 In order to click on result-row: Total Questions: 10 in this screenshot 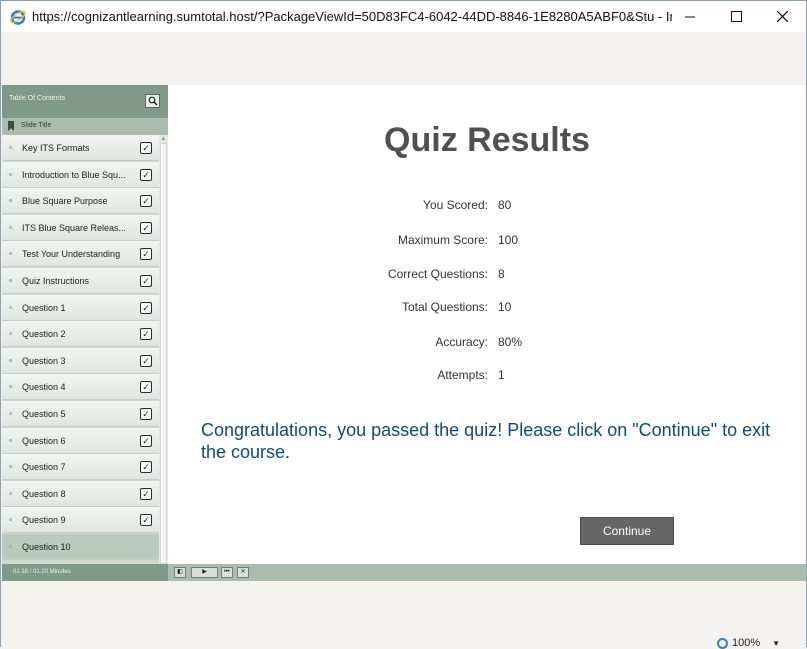, I will do `click(487, 308)`.